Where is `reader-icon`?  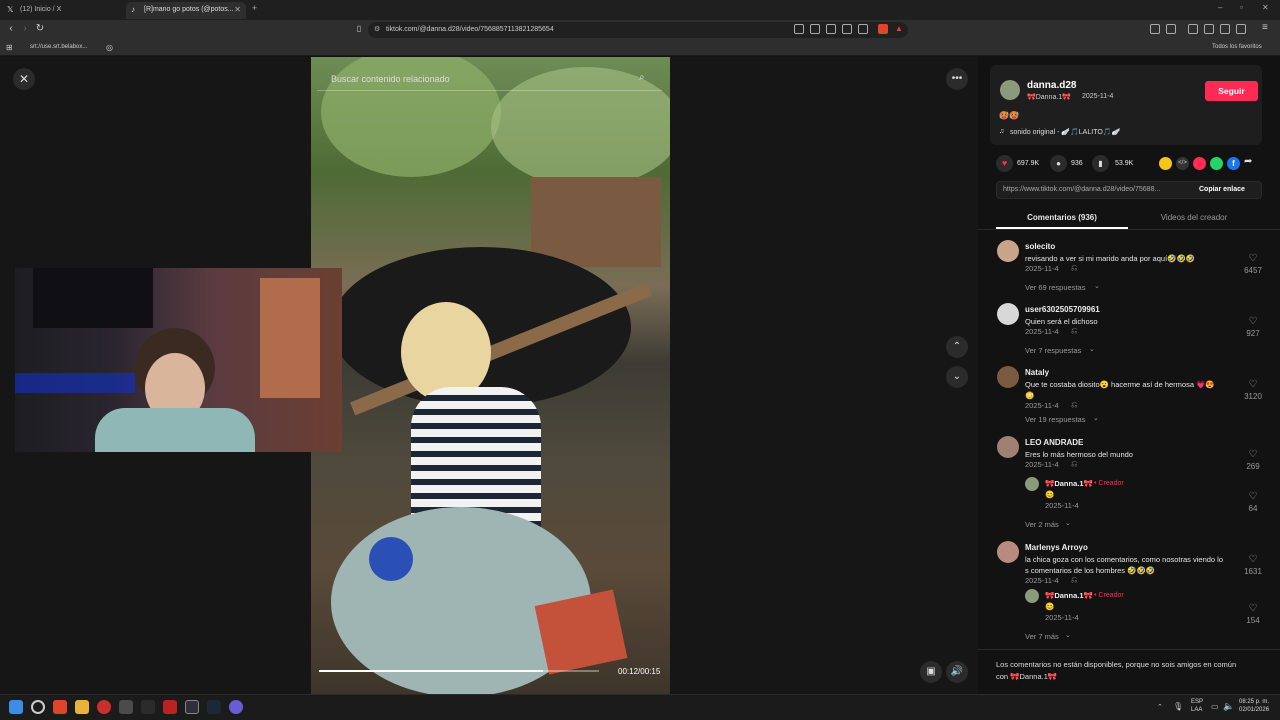 reader-icon is located at coordinates (799, 29).